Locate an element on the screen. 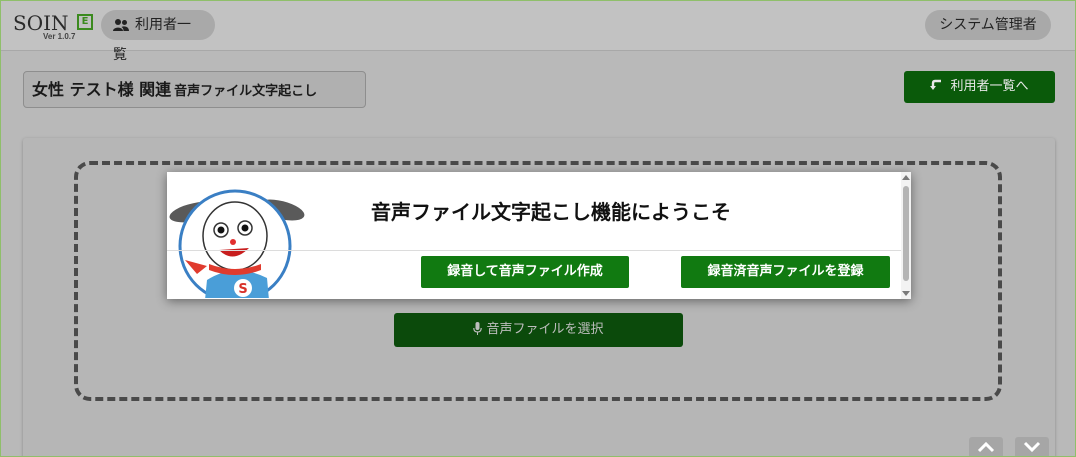  admin-menu-button: システム管理者 is located at coordinates (988, 25).